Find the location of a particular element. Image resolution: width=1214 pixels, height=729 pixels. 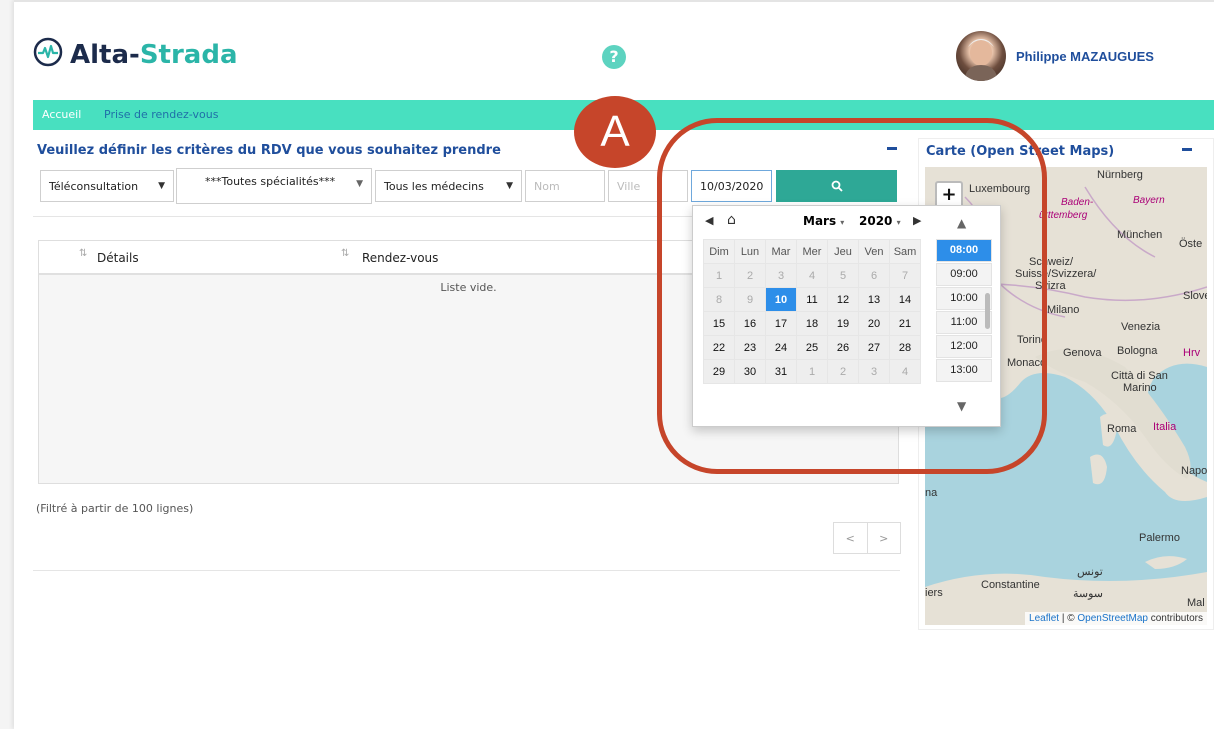

consult-type-select: Téléconsultation ▼ is located at coordinates (107, 186).